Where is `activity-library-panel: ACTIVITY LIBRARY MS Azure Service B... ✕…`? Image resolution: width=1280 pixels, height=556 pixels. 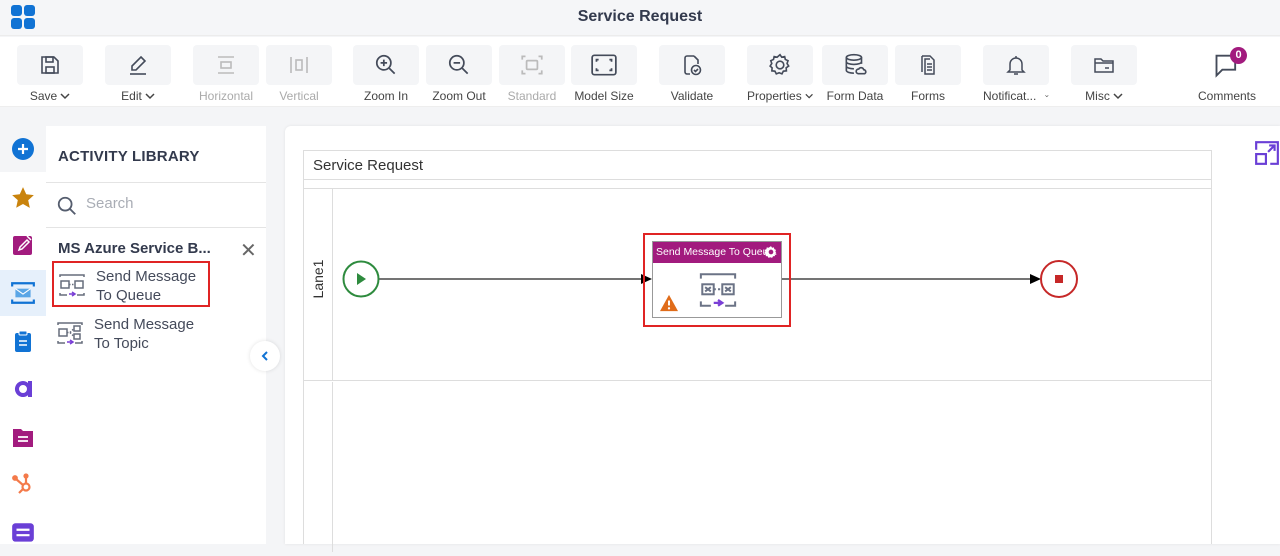 activity-library-panel: ACTIVITY LIBRARY MS Azure Service B... ✕… is located at coordinates (156, 335).